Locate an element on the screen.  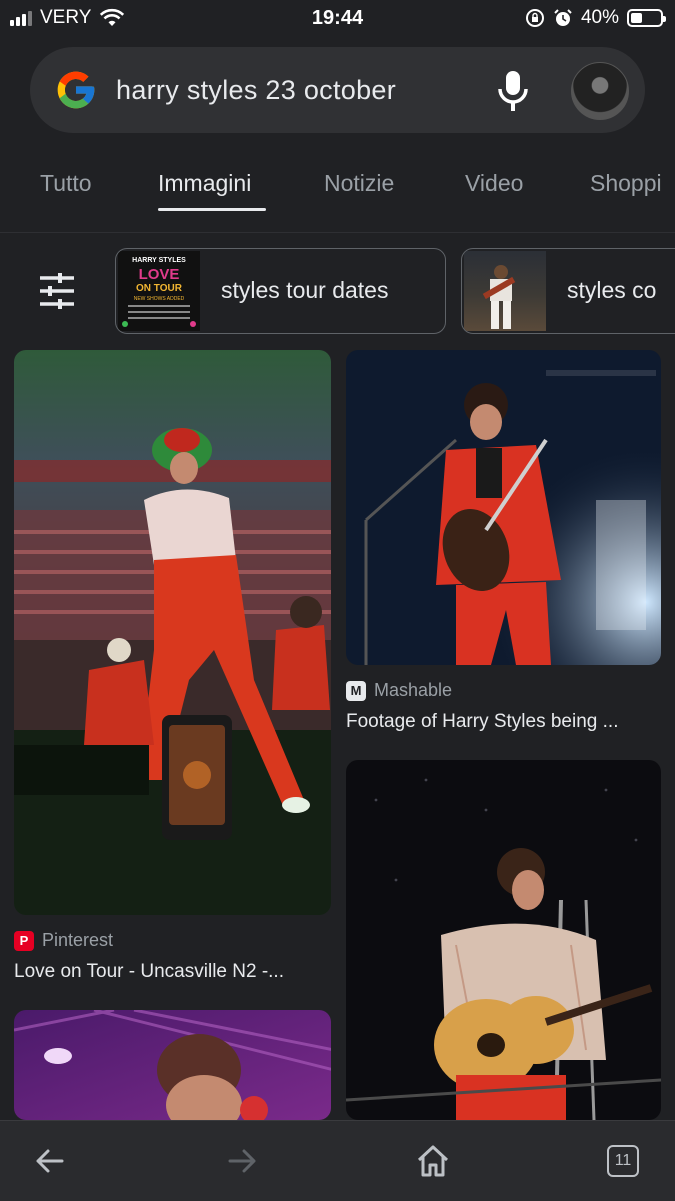
concert-photo-red-suit is located at coordinates (503, 507).